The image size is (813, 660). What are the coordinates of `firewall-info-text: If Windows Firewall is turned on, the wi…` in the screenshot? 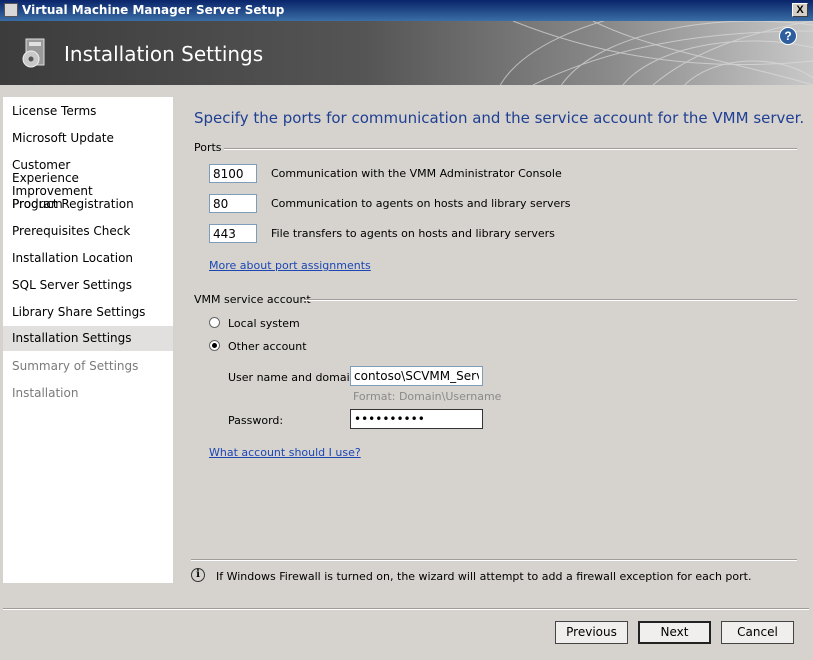 It's located at (484, 576).